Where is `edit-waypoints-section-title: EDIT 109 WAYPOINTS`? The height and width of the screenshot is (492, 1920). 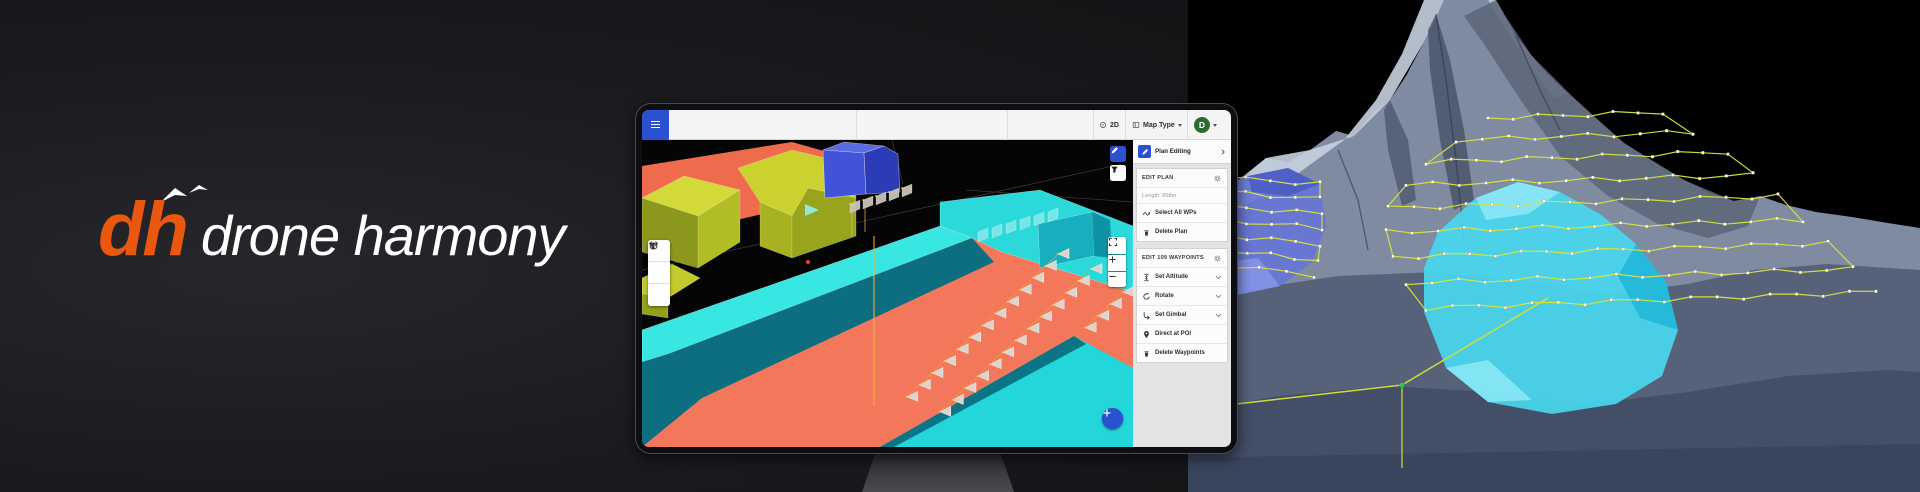
edit-waypoints-section-title: EDIT 109 WAYPOINTS is located at coordinates (1182, 258).